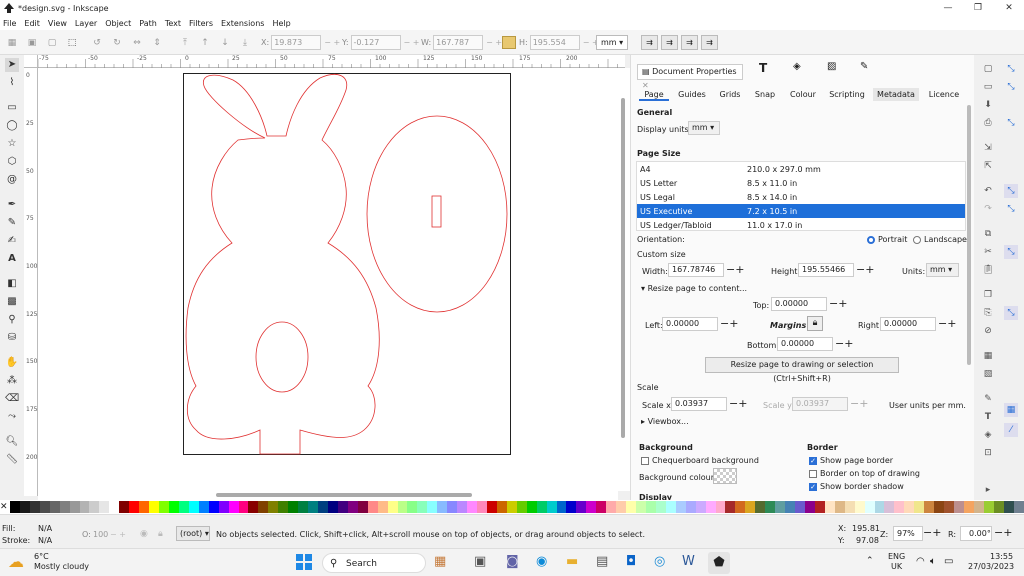 The image size is (1024, 576). What do you see at coordinates (859, 404) in the screenshot?
I see `scale-y-stepper: −+` at bounding box center [859, 404].